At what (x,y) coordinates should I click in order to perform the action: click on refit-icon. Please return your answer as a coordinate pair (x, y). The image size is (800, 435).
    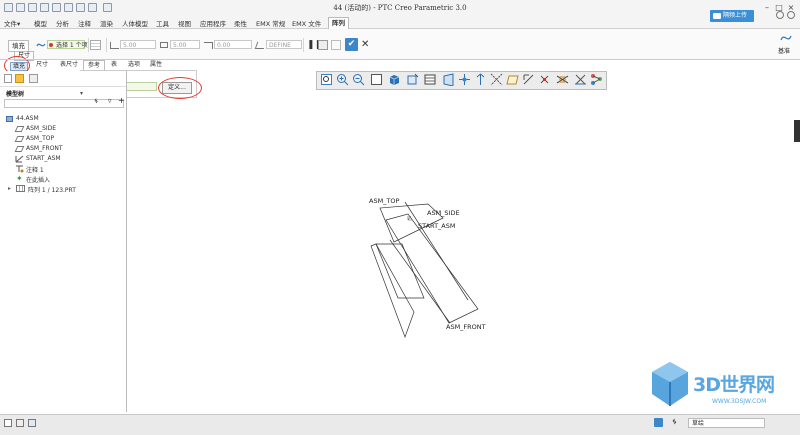
    Looking at the image, I should click on (326, 79).